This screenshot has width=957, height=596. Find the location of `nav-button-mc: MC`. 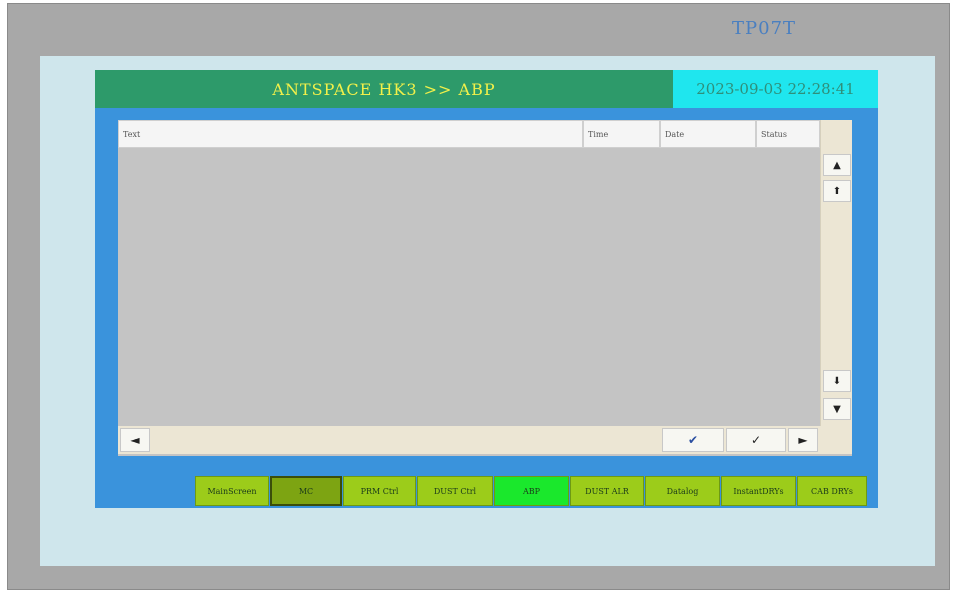

nav-button-mc: MC is located at coordinates (306, 491).